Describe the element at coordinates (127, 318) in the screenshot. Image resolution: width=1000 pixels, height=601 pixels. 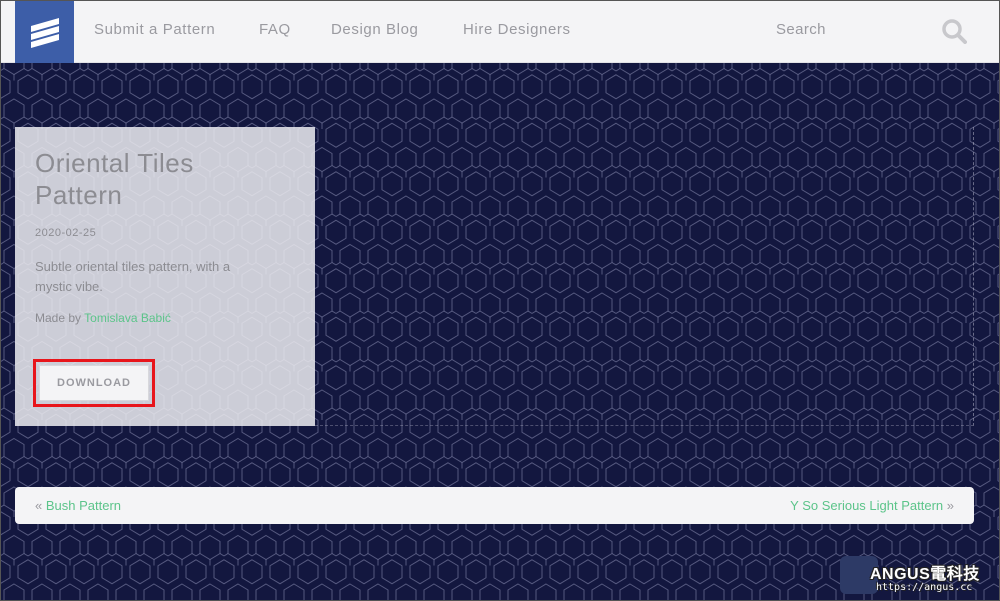
I see `author-link: Tomislava Babić` at that location.